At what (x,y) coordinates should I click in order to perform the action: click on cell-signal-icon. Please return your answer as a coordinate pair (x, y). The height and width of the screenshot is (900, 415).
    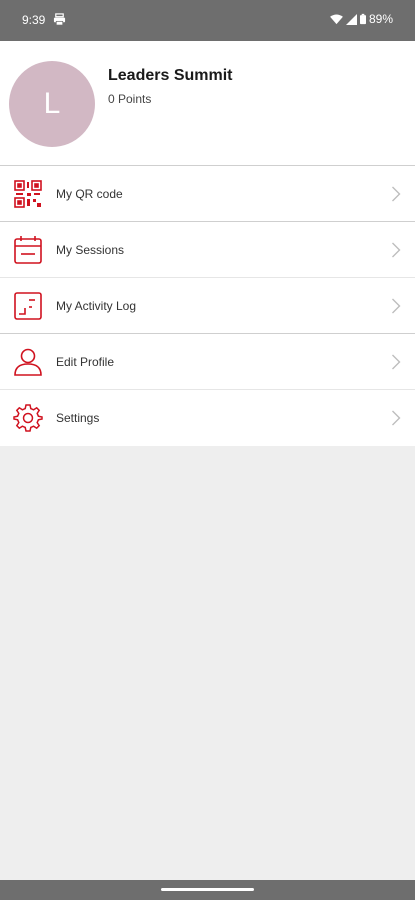
    Looking at the image, I should click on (351, 19).